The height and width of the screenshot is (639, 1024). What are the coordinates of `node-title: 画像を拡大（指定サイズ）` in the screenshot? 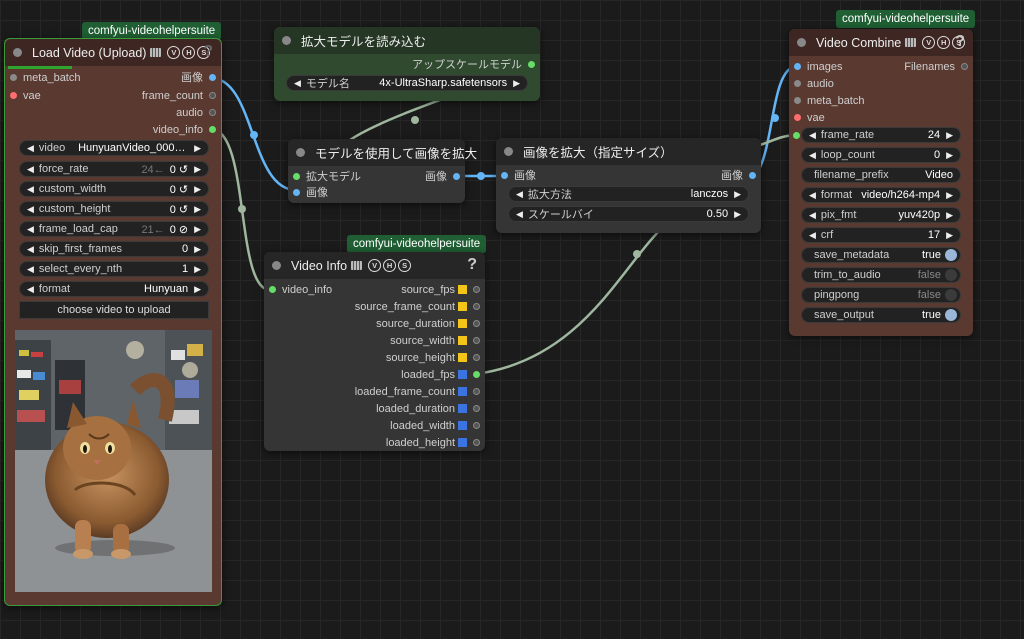 It's located at (598, 153).